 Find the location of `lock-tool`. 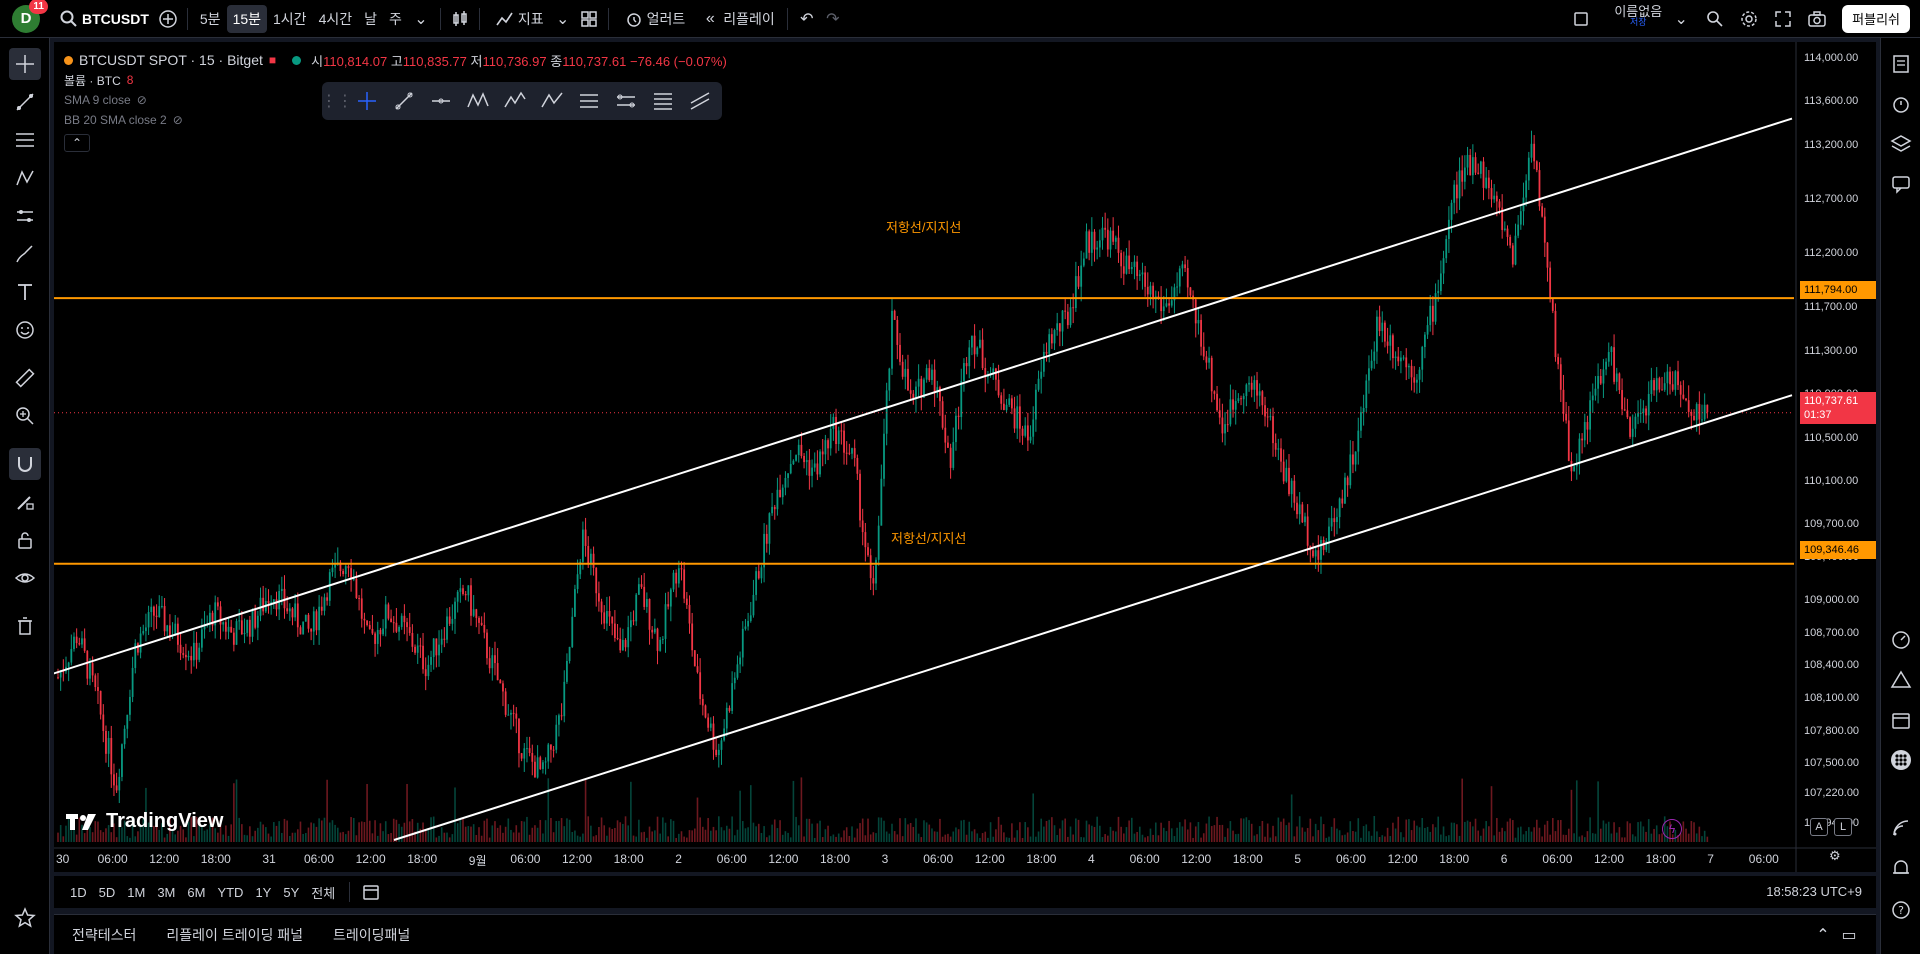

lock-tool is located at coordinates (25, 540).